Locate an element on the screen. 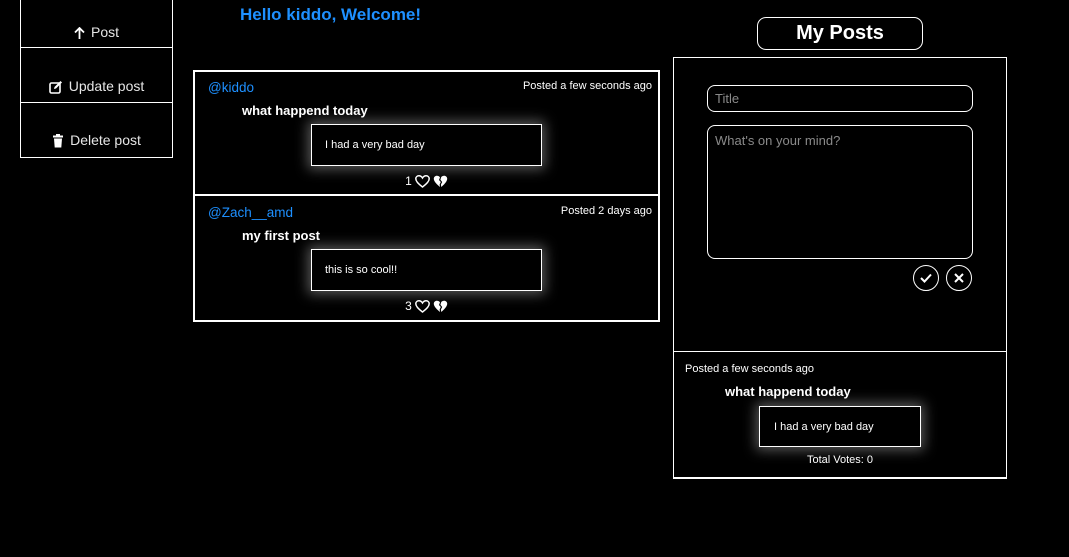  cancel-button is located at coordinates (959, 278).